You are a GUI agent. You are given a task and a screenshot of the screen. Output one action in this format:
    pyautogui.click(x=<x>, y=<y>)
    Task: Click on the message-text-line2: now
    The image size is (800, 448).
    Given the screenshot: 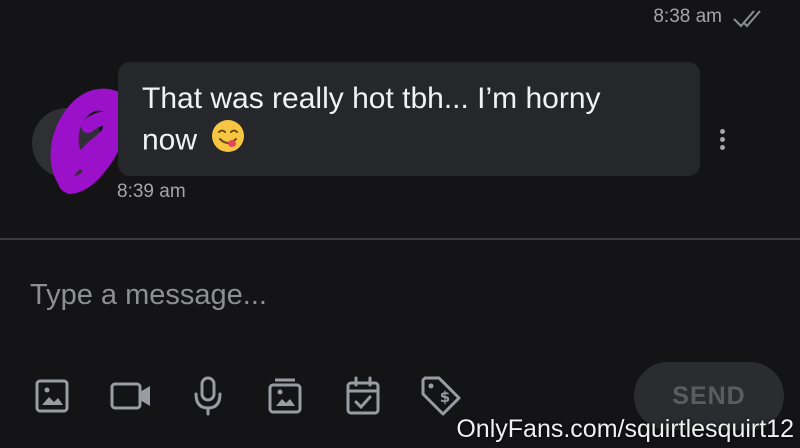 What is the action you would take?
    pyautogui.click(x=170, y=140)
    